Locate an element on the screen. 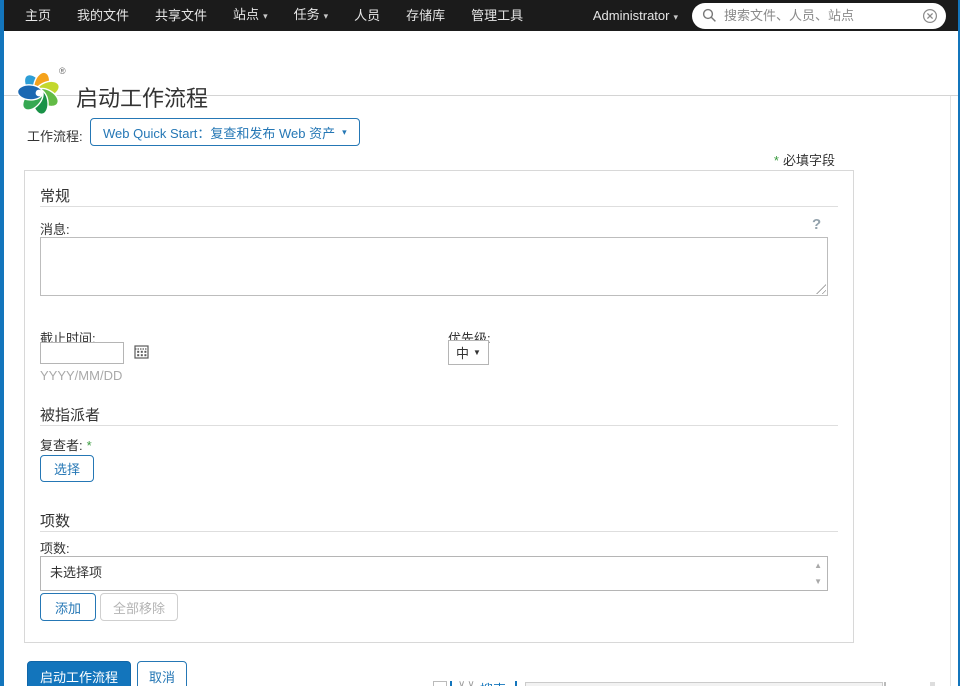  message-label: 消息: is located at coordinates (55, 229).